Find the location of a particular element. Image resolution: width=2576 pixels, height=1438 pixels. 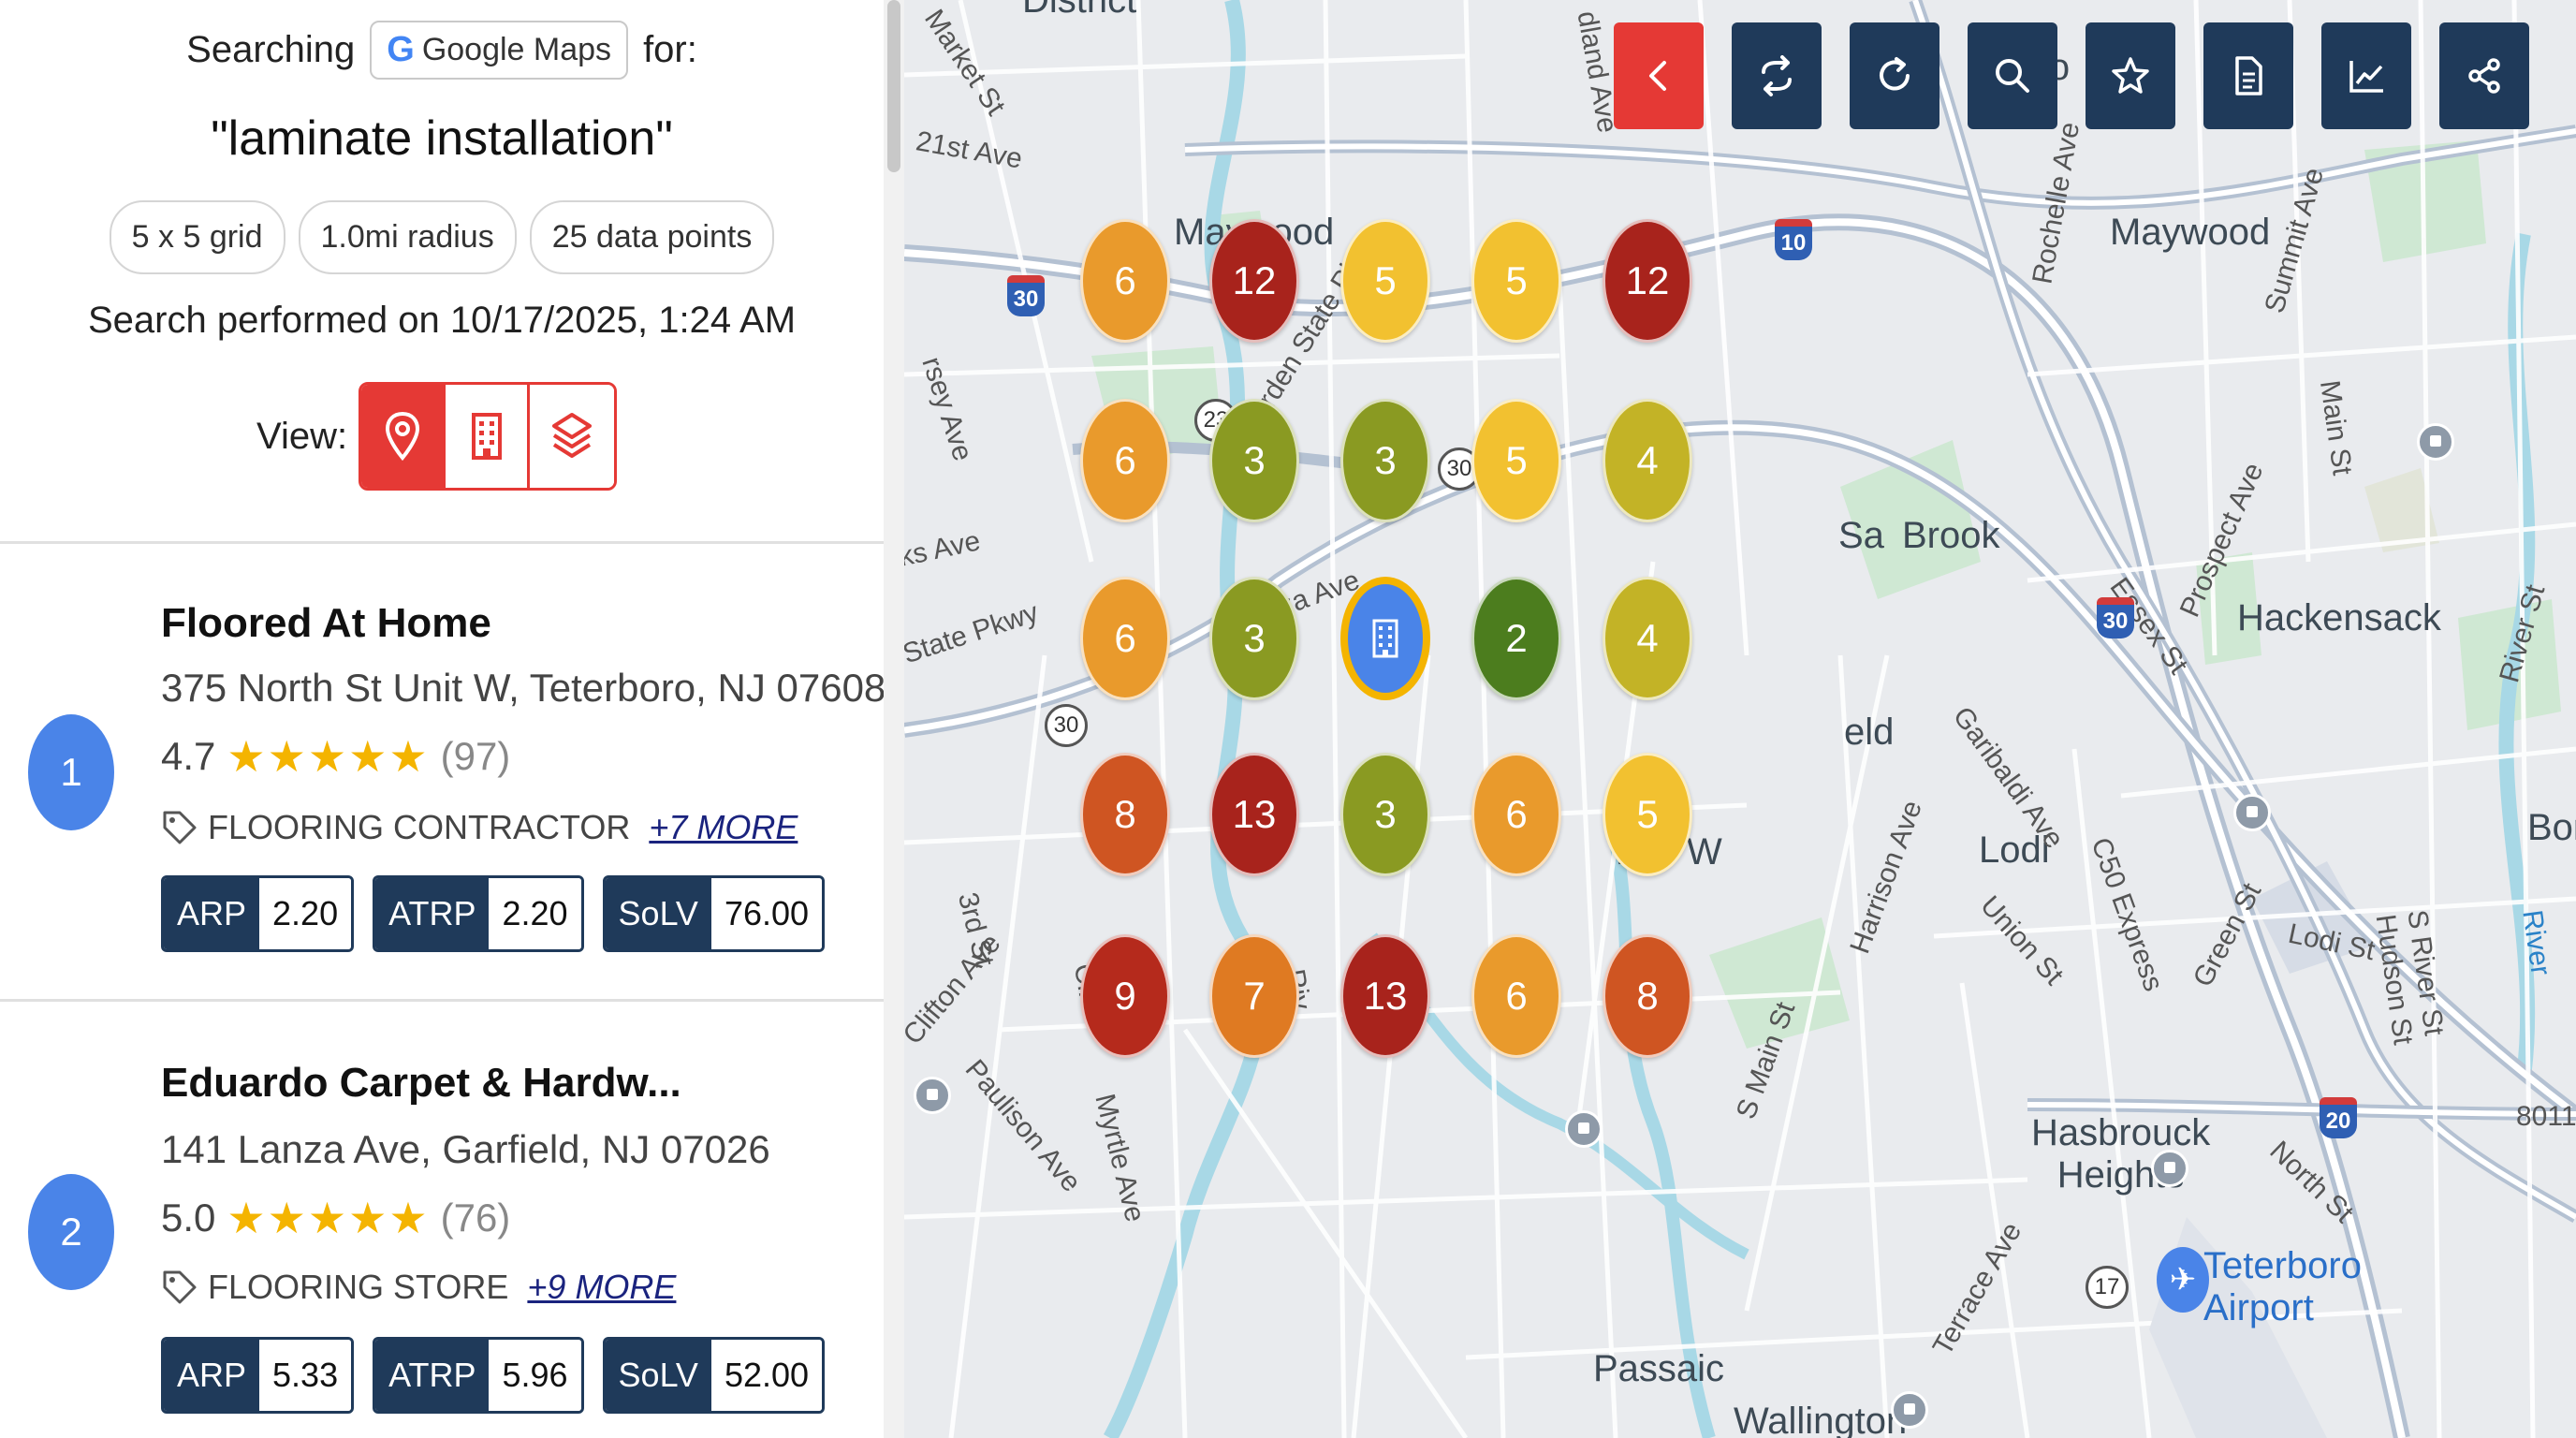

search-prefix: Searching is located at coordinates (271, 49).